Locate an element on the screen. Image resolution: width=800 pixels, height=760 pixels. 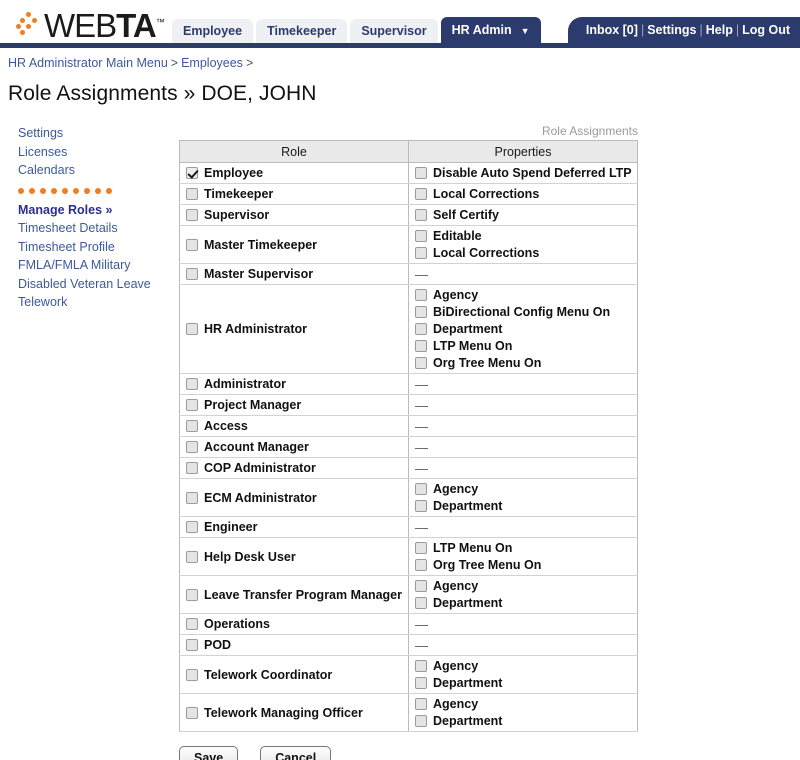
role-checkbox-row: Project Manager is located at coordinates (295, 405).